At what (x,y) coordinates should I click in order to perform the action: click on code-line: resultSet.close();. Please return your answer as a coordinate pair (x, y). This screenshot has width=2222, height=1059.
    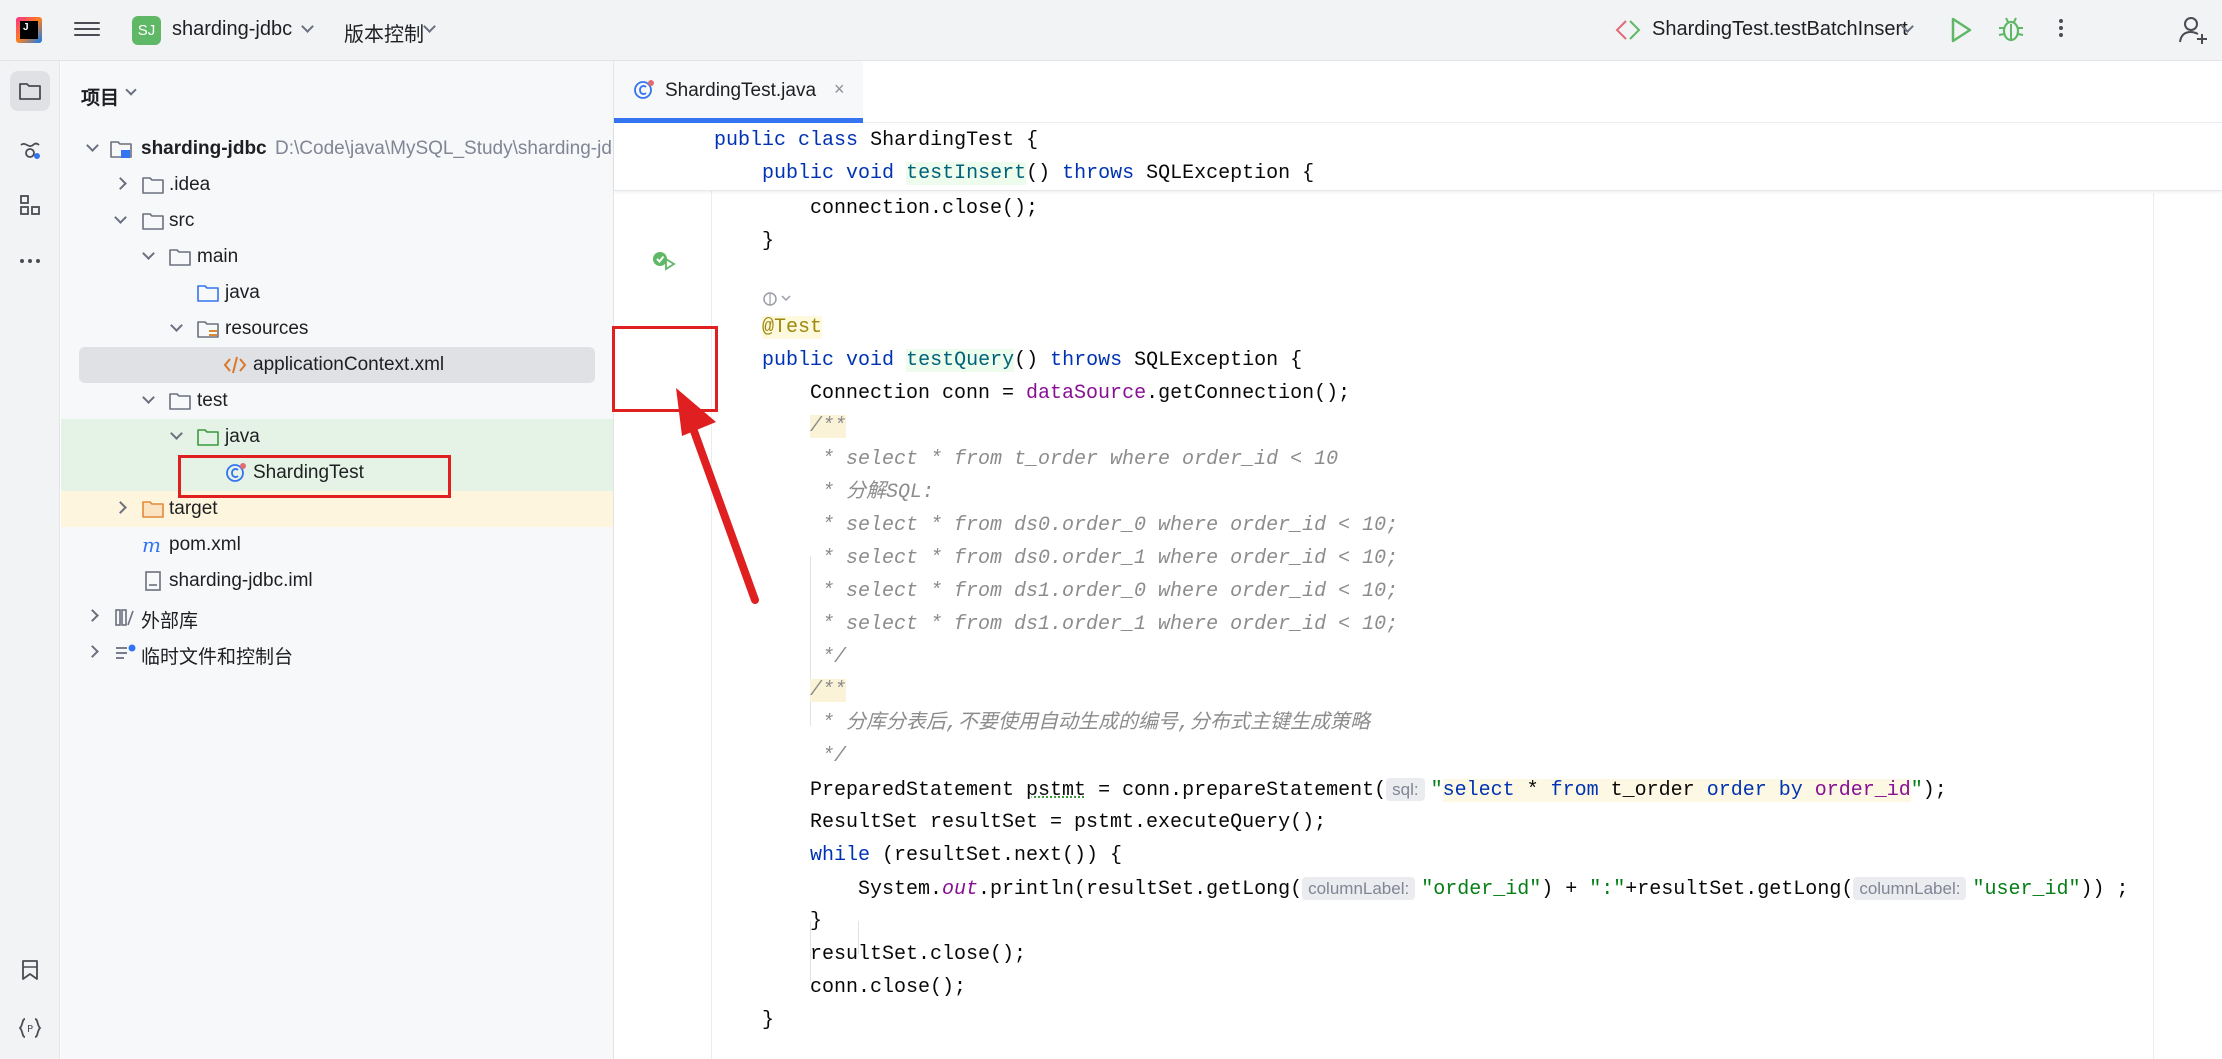
    Looking at the image, I should click on (918, 954).